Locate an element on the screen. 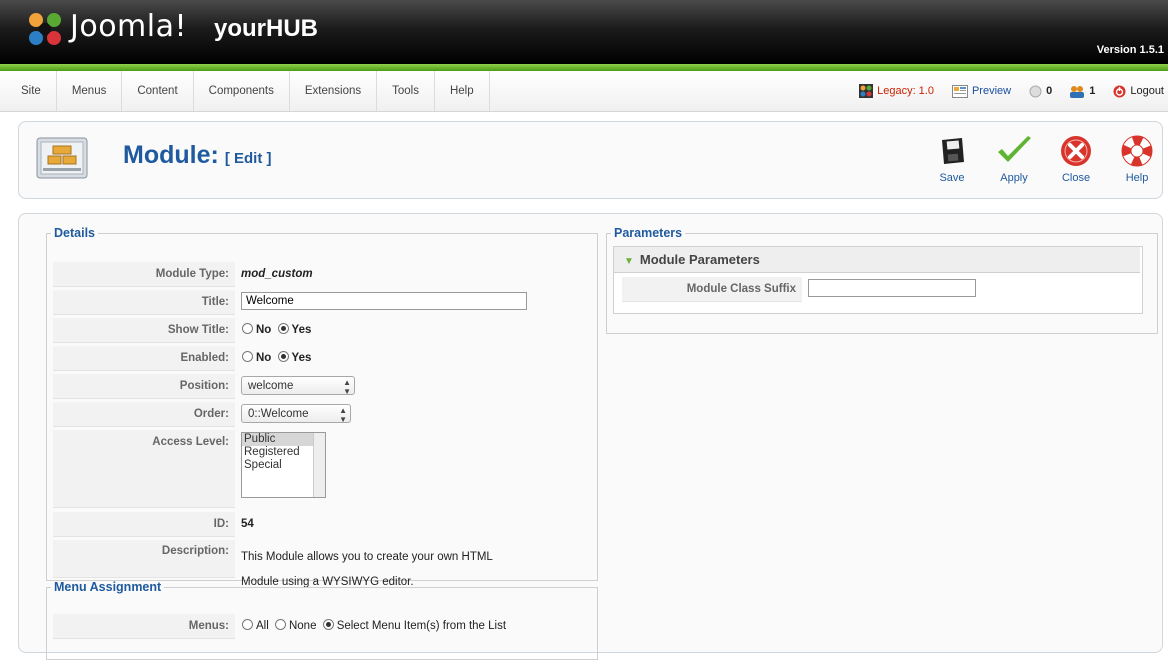 Image resolution: width=1168 pixels, height=660 pixels. menus-select-label: Select Menu Item(s) from the List is located at coordinates (421, 626).